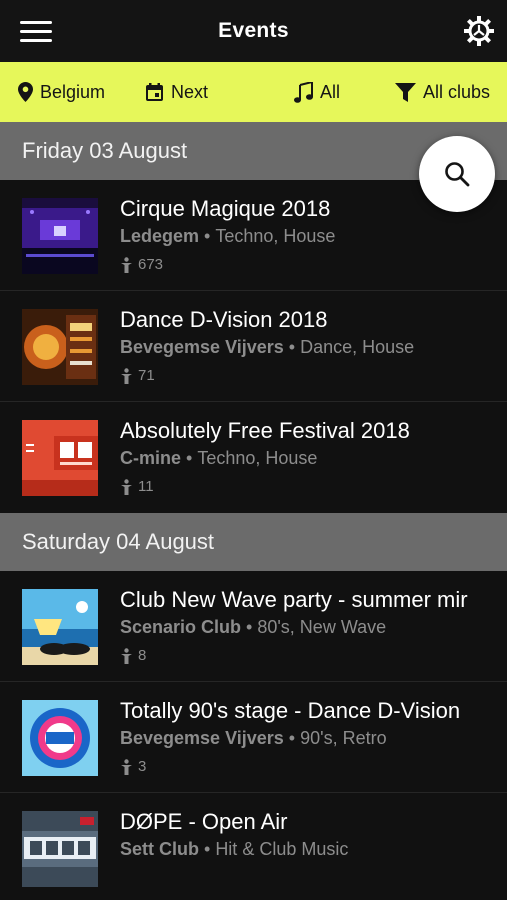 Image resolution: width=507 pixels, height=900 pixels. I want to click on filter-bar: Belgium Next All All clubs, so click(253, 92).